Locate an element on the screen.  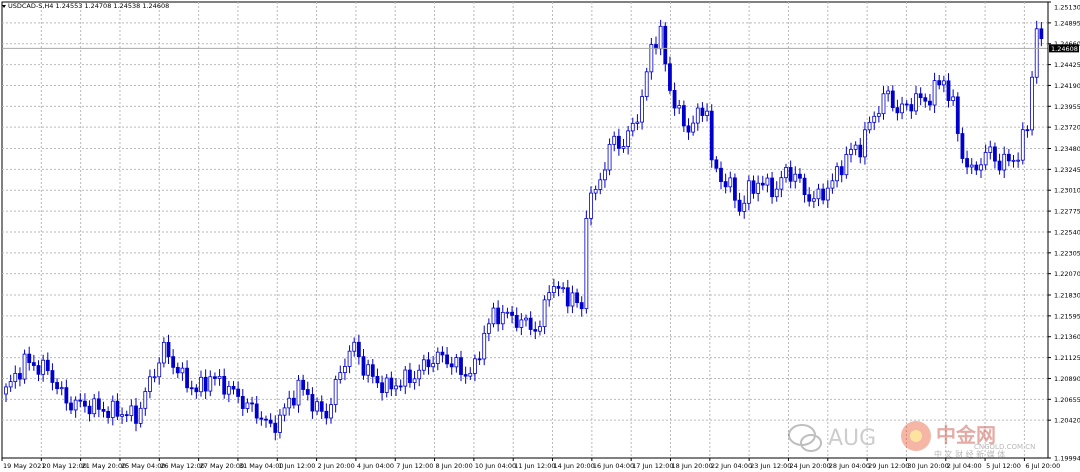
price-tick-label-7: 1.23480 is located at coordinates (1067, 149).